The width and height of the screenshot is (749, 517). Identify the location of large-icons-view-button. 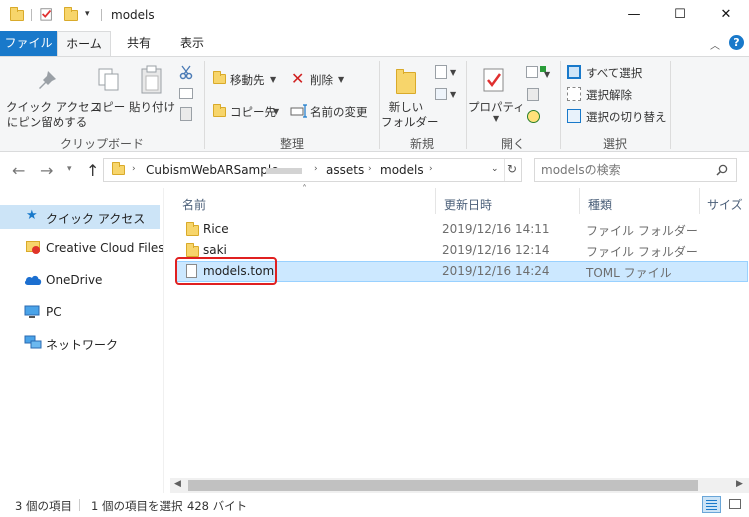
(734, 504).